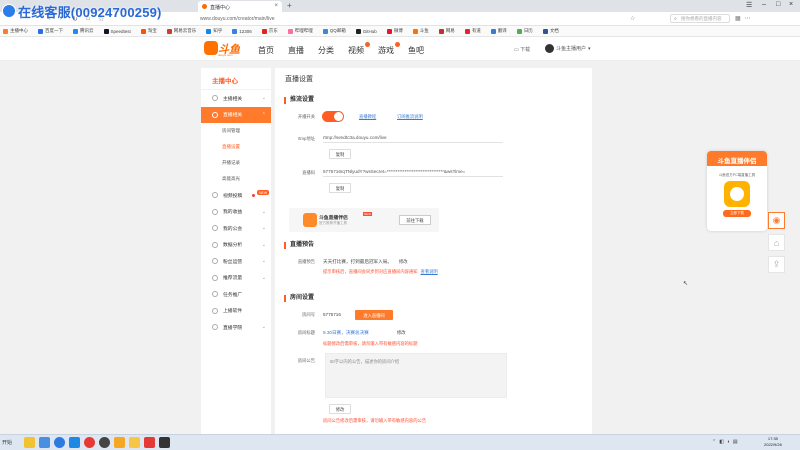  What do you see at coordinates (413, 137) in the screenshot?
I see `rtmp-field: rtmp://sendtc3a.douyu.com/live` at bounding box center [413, 137].